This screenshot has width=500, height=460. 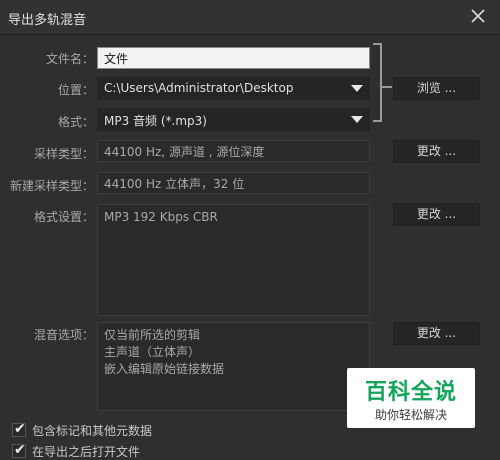 What do you see at coordinates (164, 369) in the screenshot?
I see `mix-option-line: 嵌入编辑原始链接数据` at bounding box center [164, 369].